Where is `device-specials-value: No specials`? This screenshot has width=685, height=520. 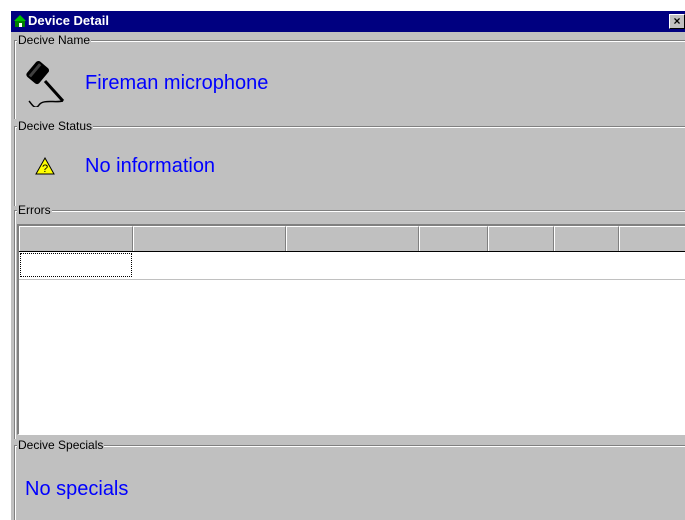 device-specials-value: No specials is located at coordinates (77, 489).